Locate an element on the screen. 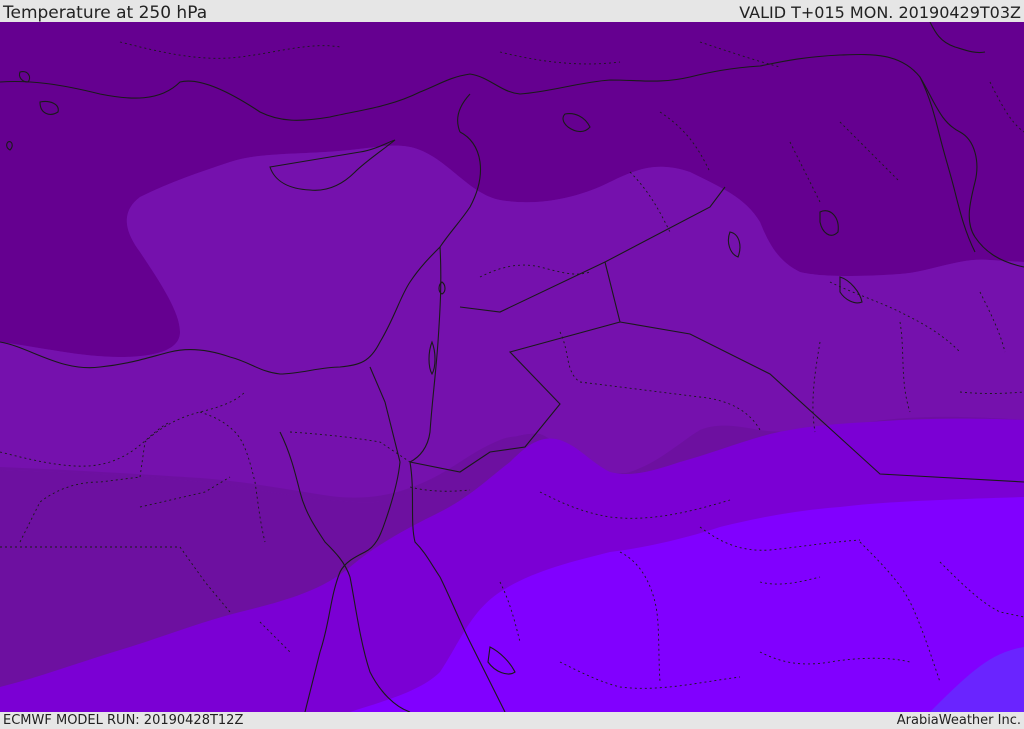 The width and height of the screenshot is (1024, 729). model-run-label: ECMWF MODEL RUN: 20190428T12Z is located at coordinates (123, 720).